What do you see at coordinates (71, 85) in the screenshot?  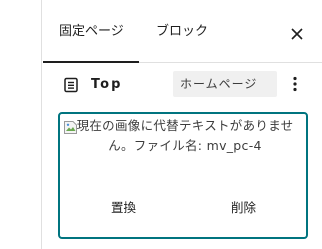 I see `page-icon` at bounding box center [71, 85].